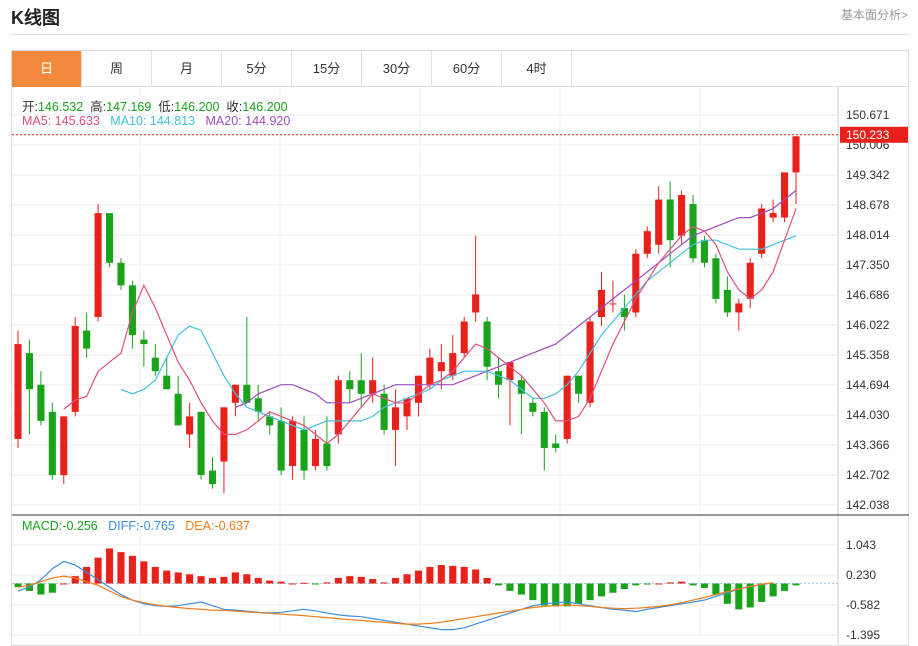 The image size is (918, 646). Describe the element at coordinates (232, 526) in the screenshot. I see `dea-value: -0.637` at that location.